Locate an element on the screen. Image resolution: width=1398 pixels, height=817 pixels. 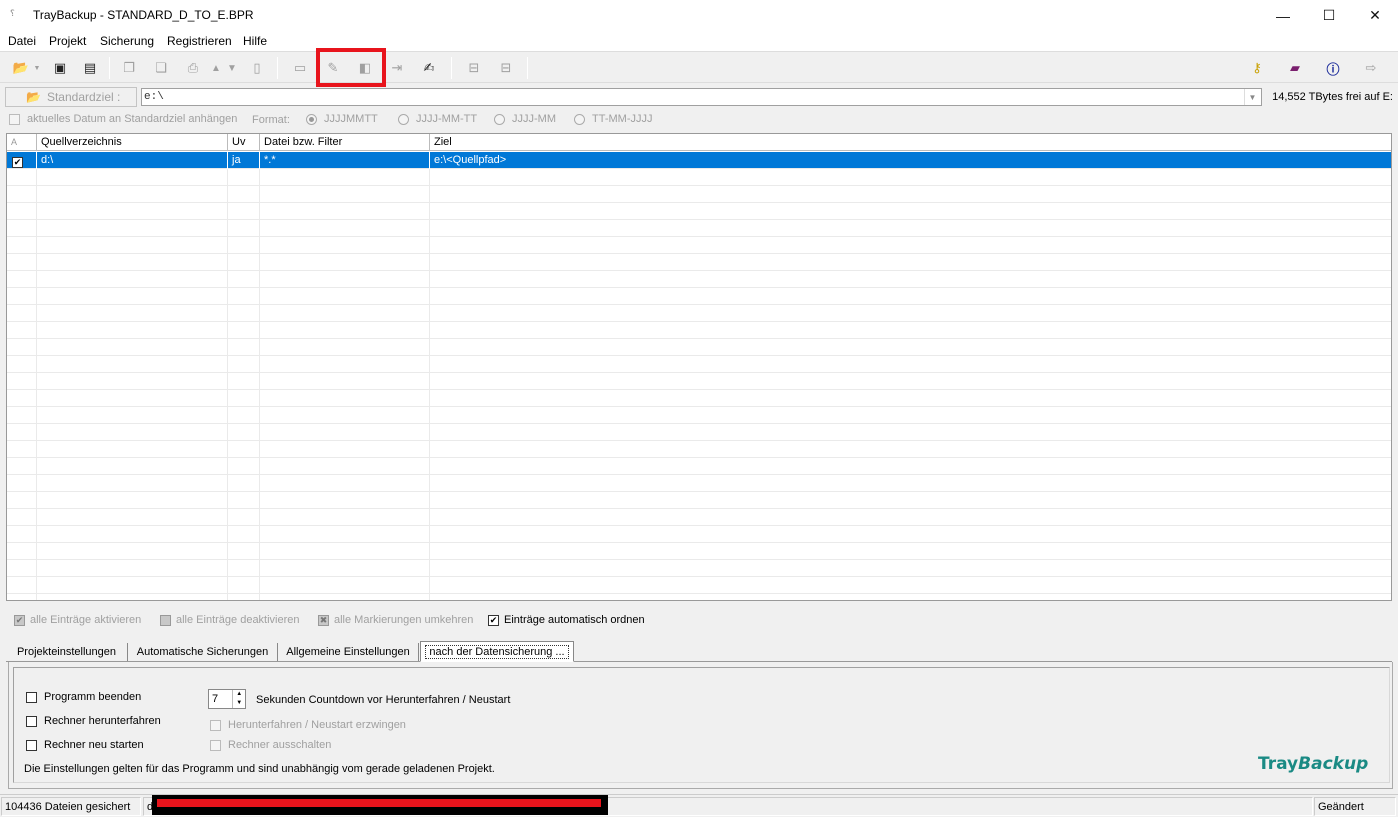
move-up-icon: ▲ is located at coordinates (216, 68).